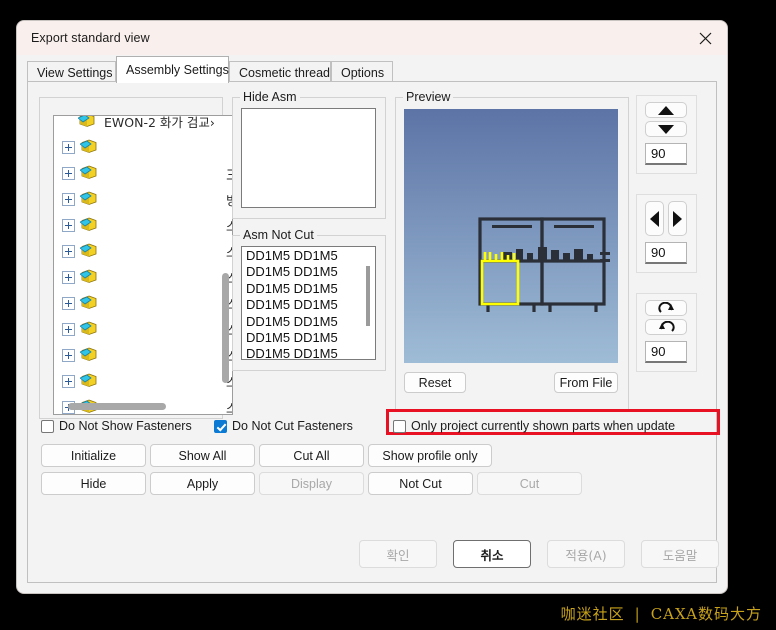  What do you see at coordinates (278, 235) in the screenshot?
I see `asm-not-cut-legend: Asm Not Cut` at bounding box center [278, 235].